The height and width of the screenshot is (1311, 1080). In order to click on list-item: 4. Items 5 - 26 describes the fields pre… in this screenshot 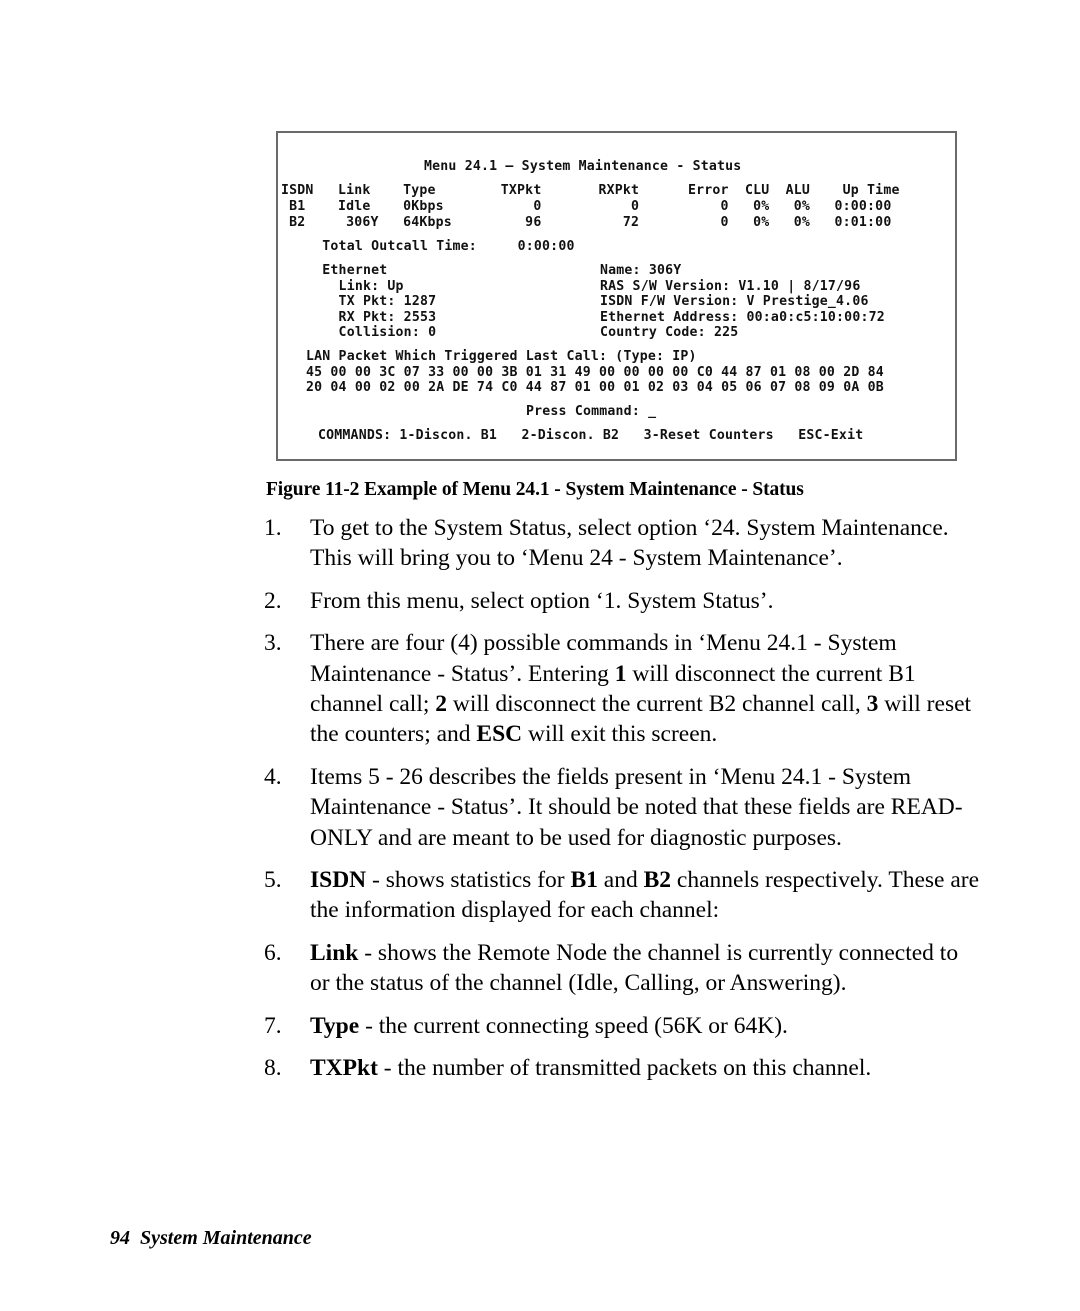, I will do `click(622, 807)`.